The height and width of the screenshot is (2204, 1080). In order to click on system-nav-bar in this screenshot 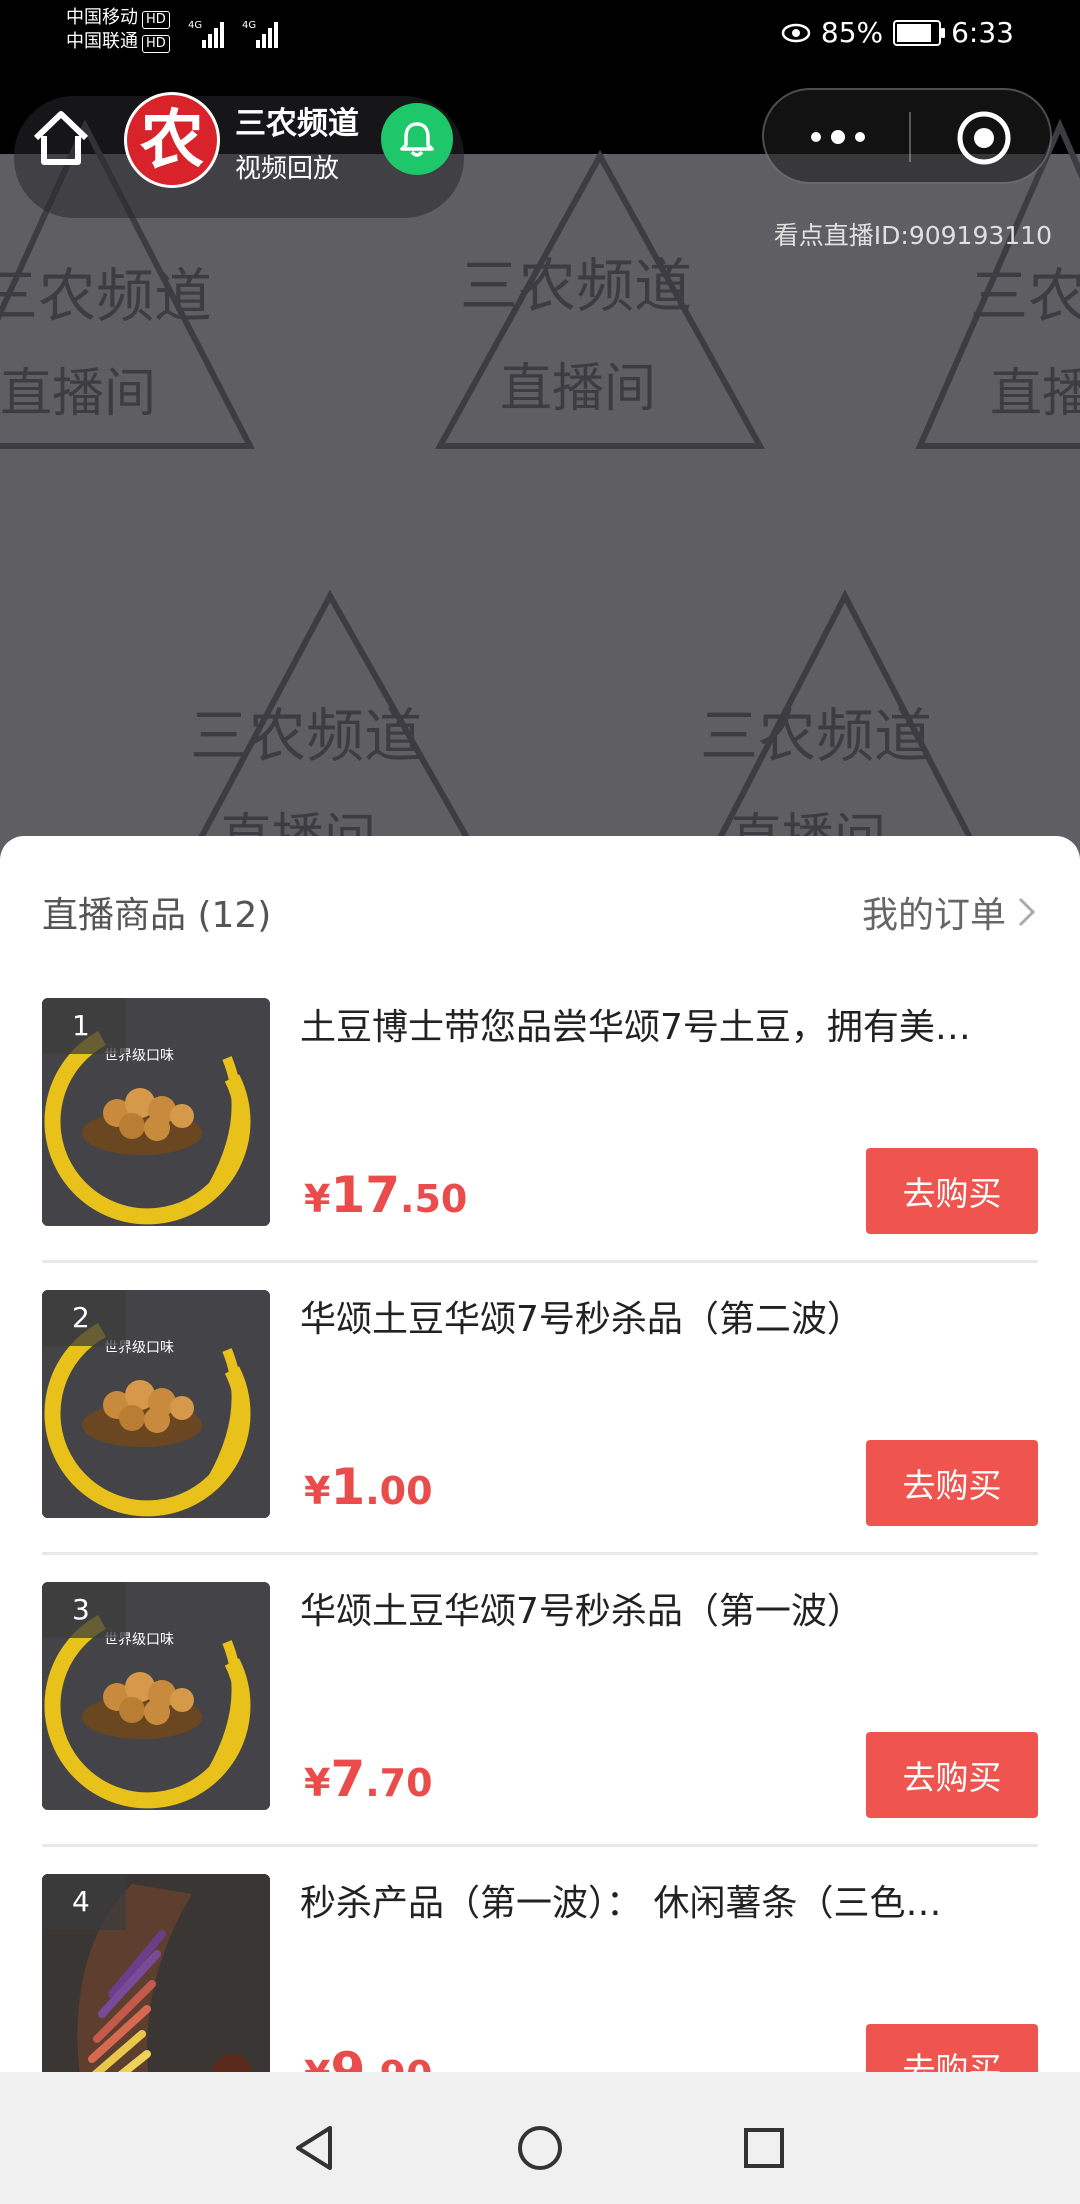, I will do `click(540, 2148)`.